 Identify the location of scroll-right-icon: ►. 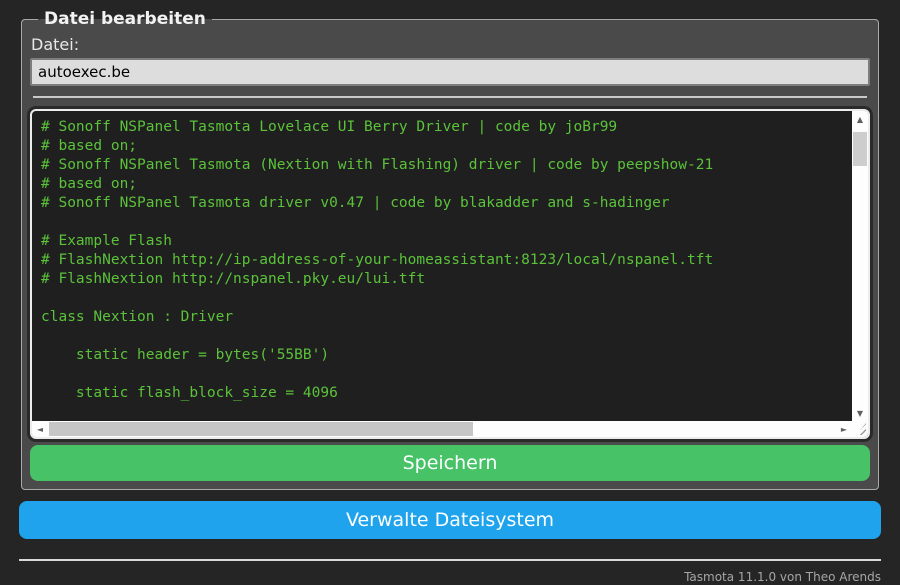
(844, 429).